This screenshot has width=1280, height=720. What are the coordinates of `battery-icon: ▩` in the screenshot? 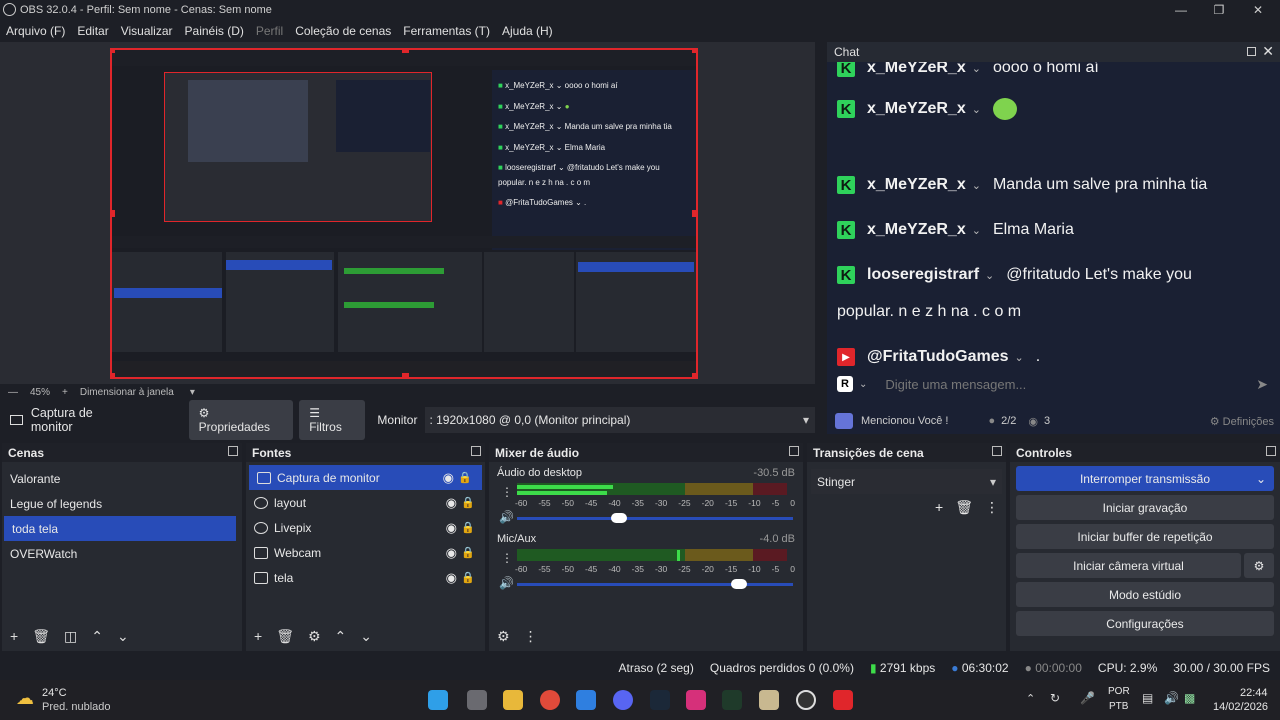 It's located at (1189, 698).